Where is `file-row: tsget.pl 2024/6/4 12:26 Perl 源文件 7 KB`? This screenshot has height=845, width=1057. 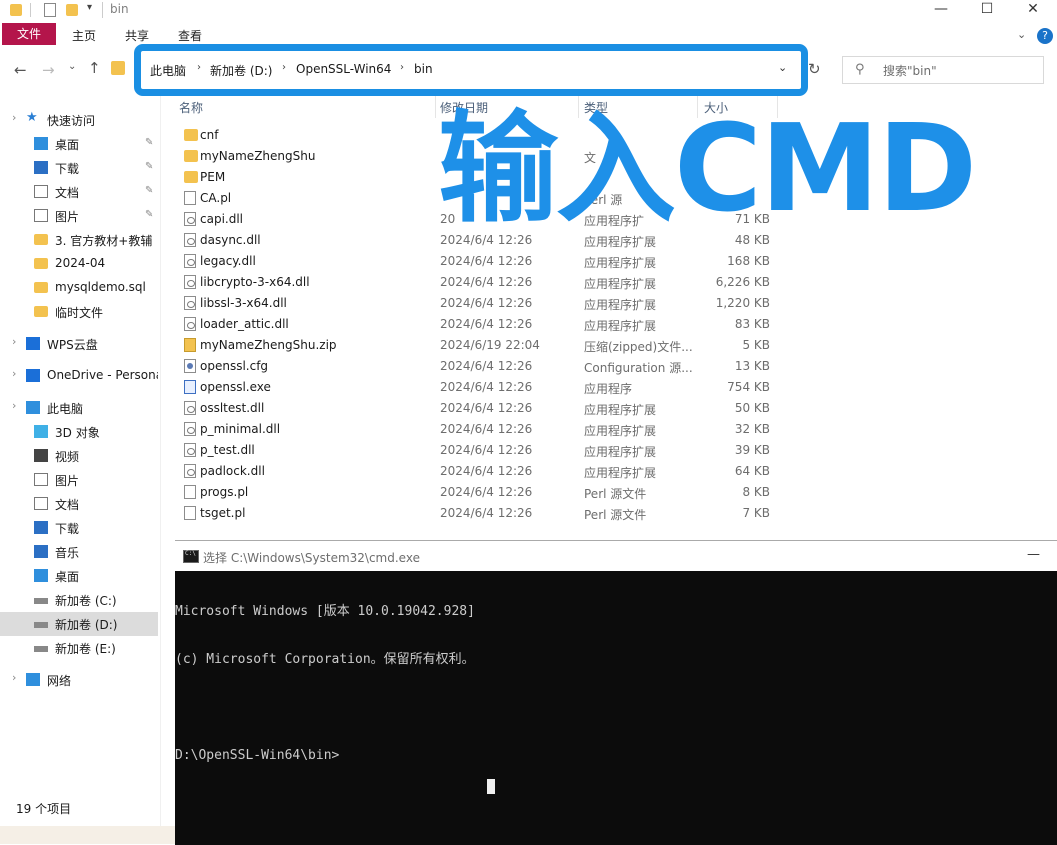
file-row: tsget.pl 2024/6/4 12:26 Perl 源文件 7 KB is located at coordinates (484, 513).